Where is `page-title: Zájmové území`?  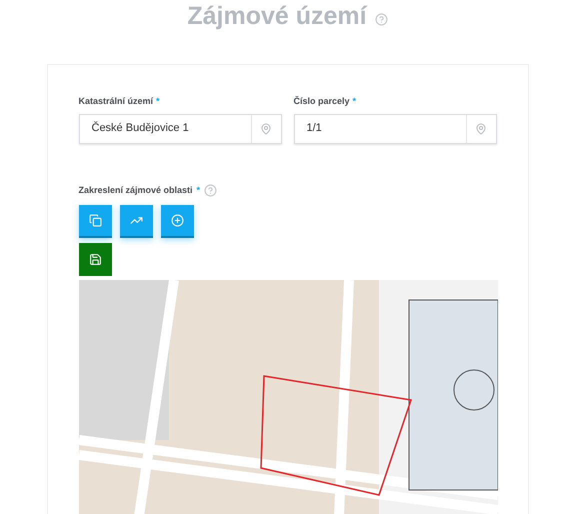 page-title: Zájmové území is located at coordinates (277, 16).